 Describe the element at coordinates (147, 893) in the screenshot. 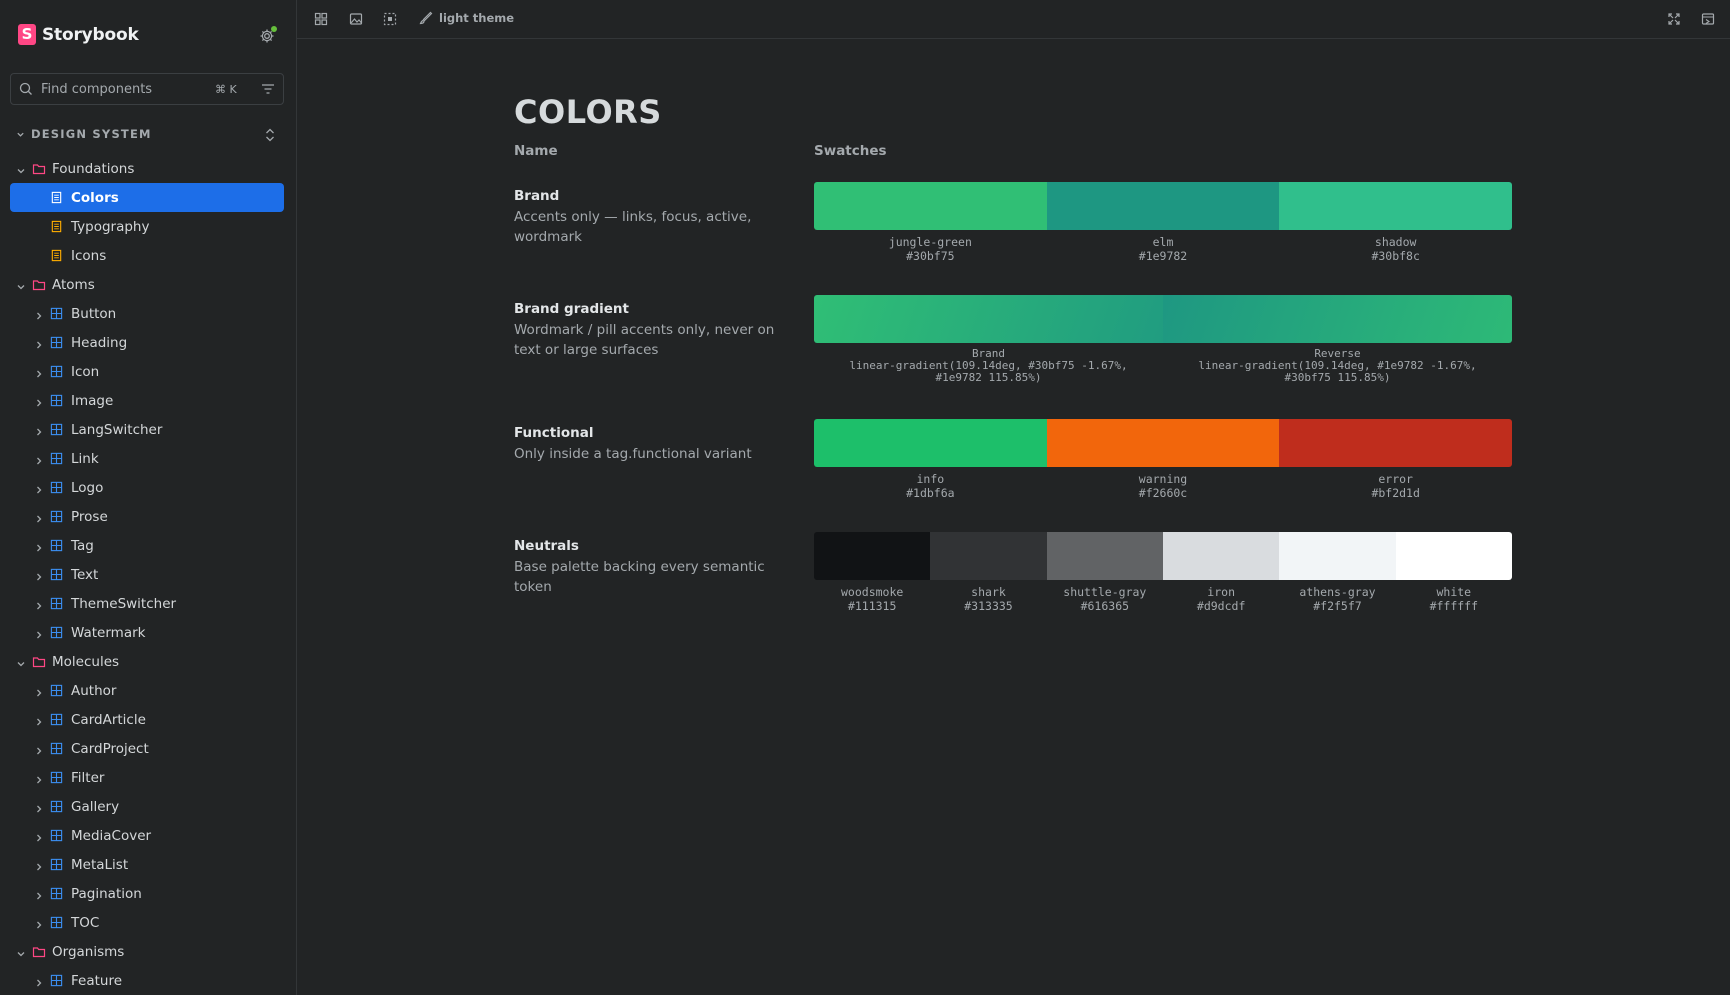

I see `sidebar-item-pagination: Pagination` at that location.